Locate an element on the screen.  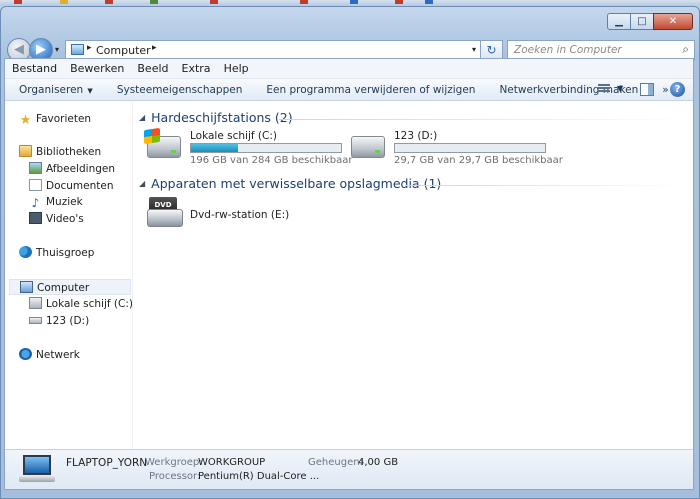
nav-network-label: Netwerk is located at coordinates (58, 355).